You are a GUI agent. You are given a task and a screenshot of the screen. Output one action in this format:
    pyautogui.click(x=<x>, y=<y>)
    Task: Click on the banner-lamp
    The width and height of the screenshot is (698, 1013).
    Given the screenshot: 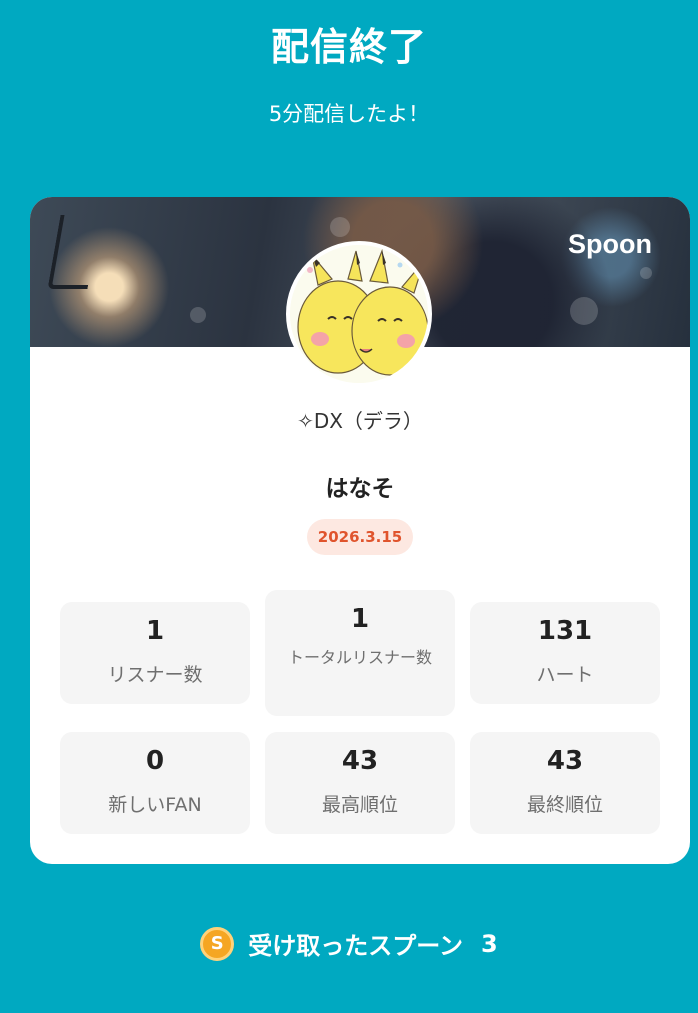 What is the action you would take?
    pyautogui.click(x=74, y=252)
    